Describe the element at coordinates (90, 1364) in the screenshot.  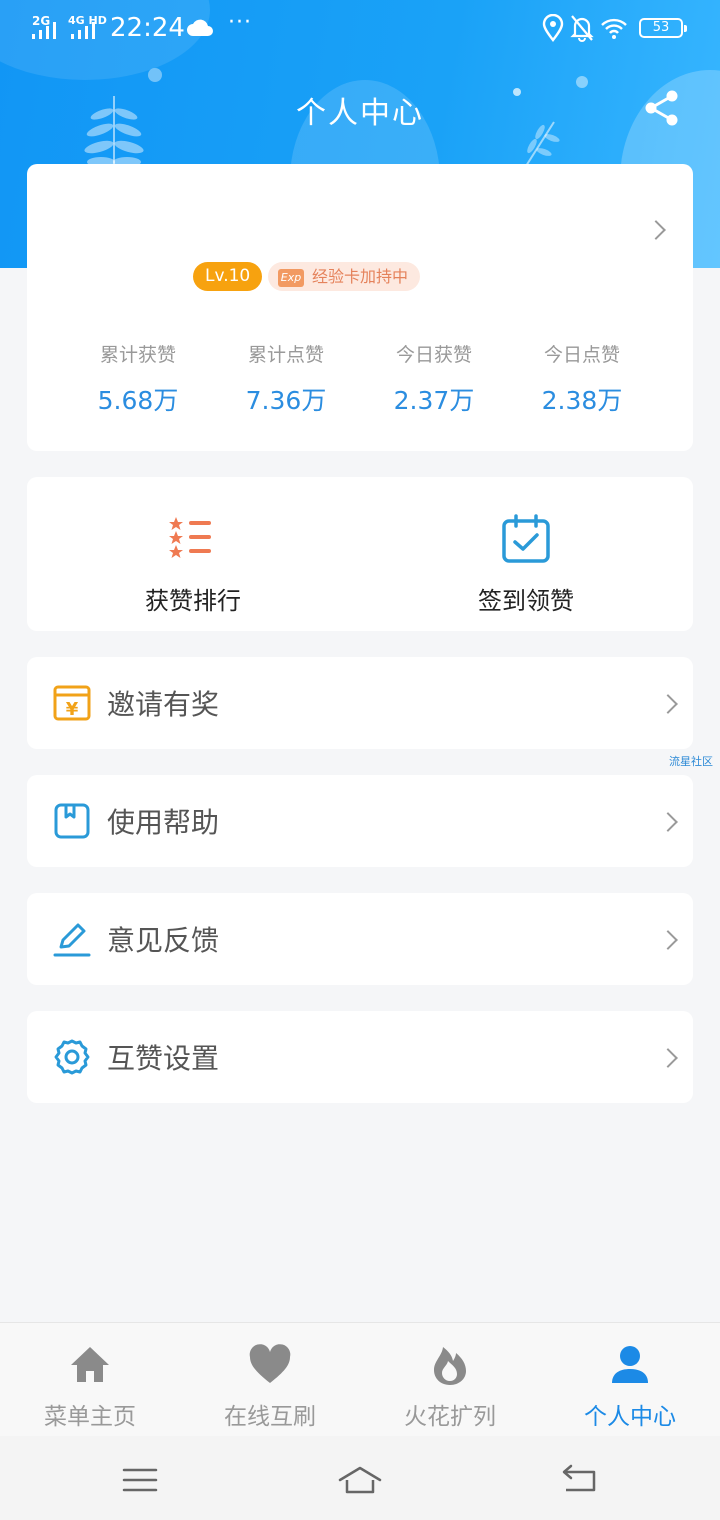
I see `home-icon` at that location.